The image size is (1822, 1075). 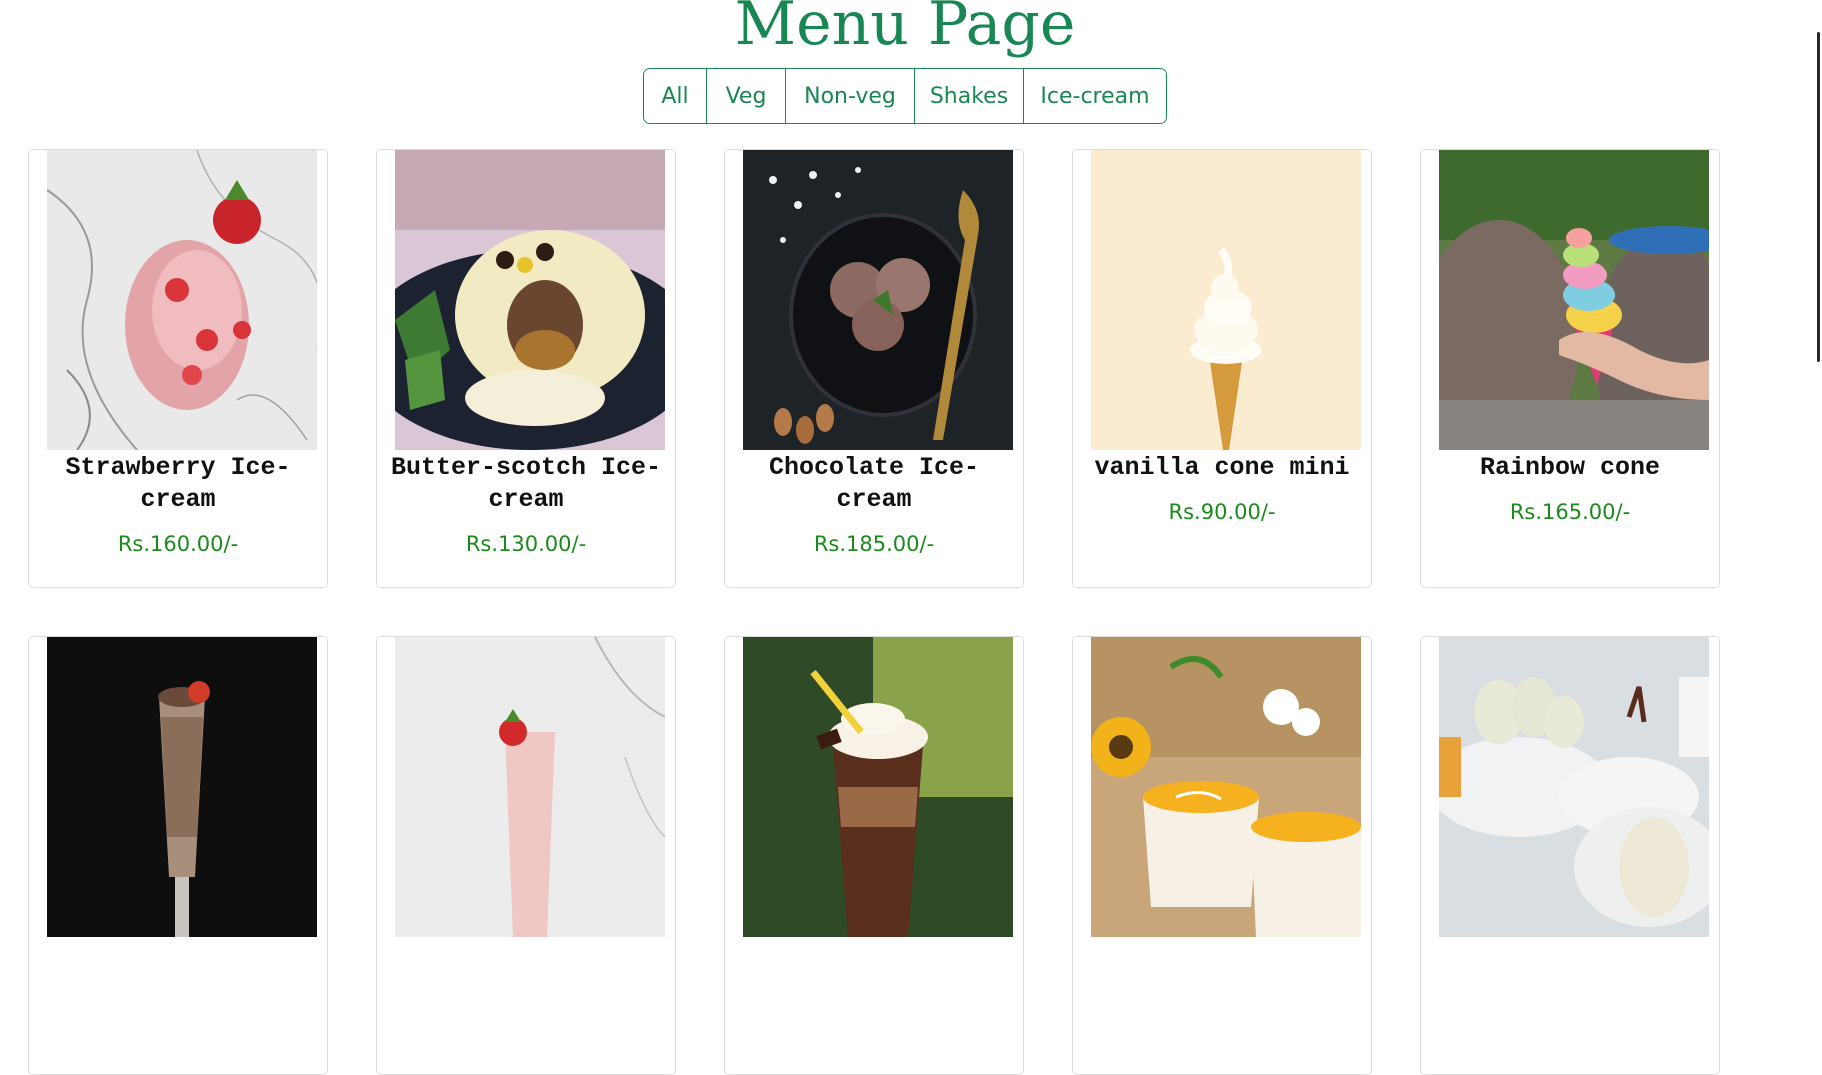 What do you see at coordinates (1570, 467) in the screenshot?
I see `menu-item-name: Rainbow cone` at bounding box center [1570, 467].